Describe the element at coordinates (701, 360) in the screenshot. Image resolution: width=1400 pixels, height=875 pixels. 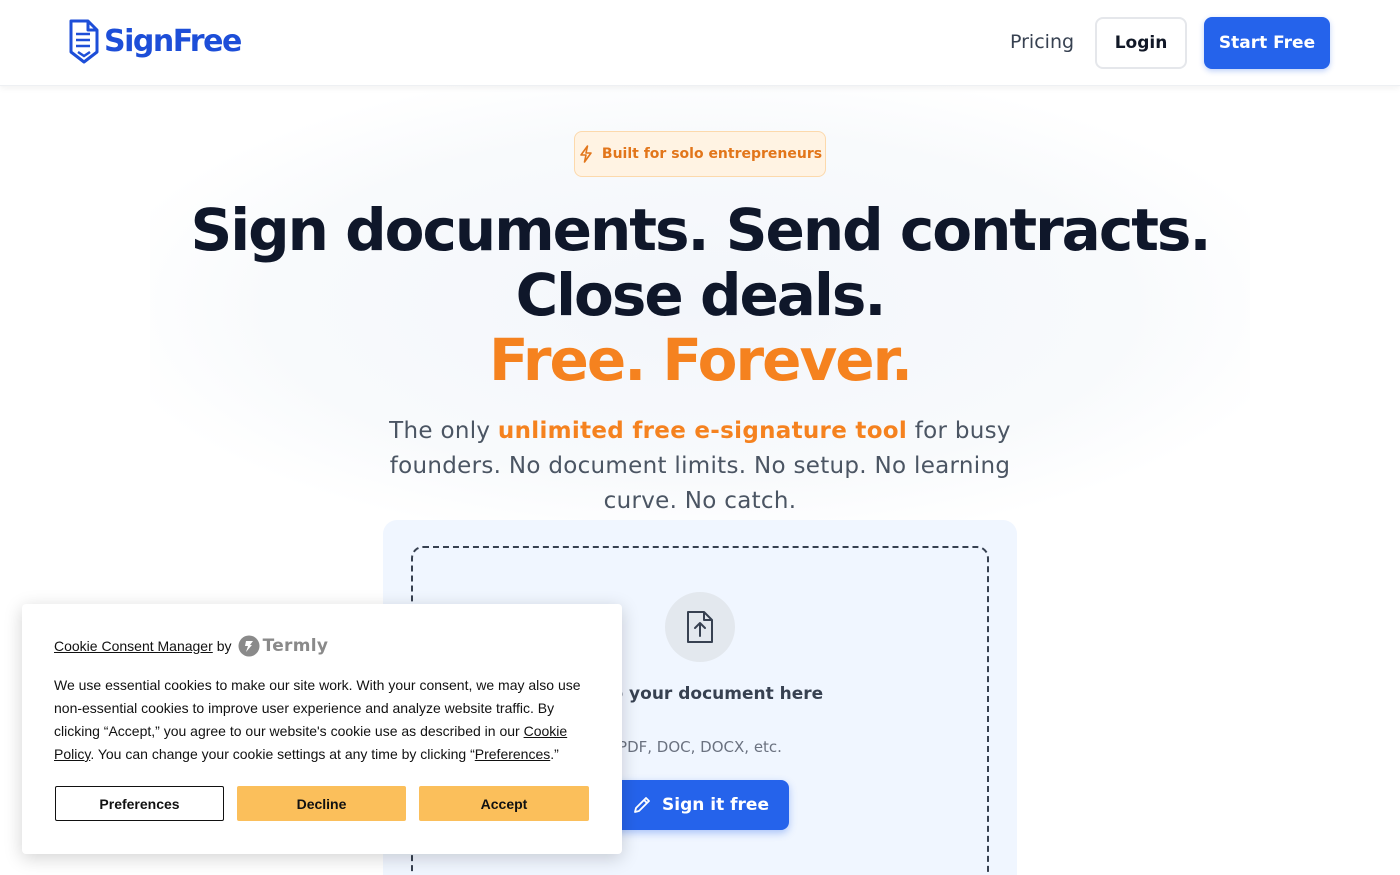
I see `headline-line-3: Free. Forever.` at that location.